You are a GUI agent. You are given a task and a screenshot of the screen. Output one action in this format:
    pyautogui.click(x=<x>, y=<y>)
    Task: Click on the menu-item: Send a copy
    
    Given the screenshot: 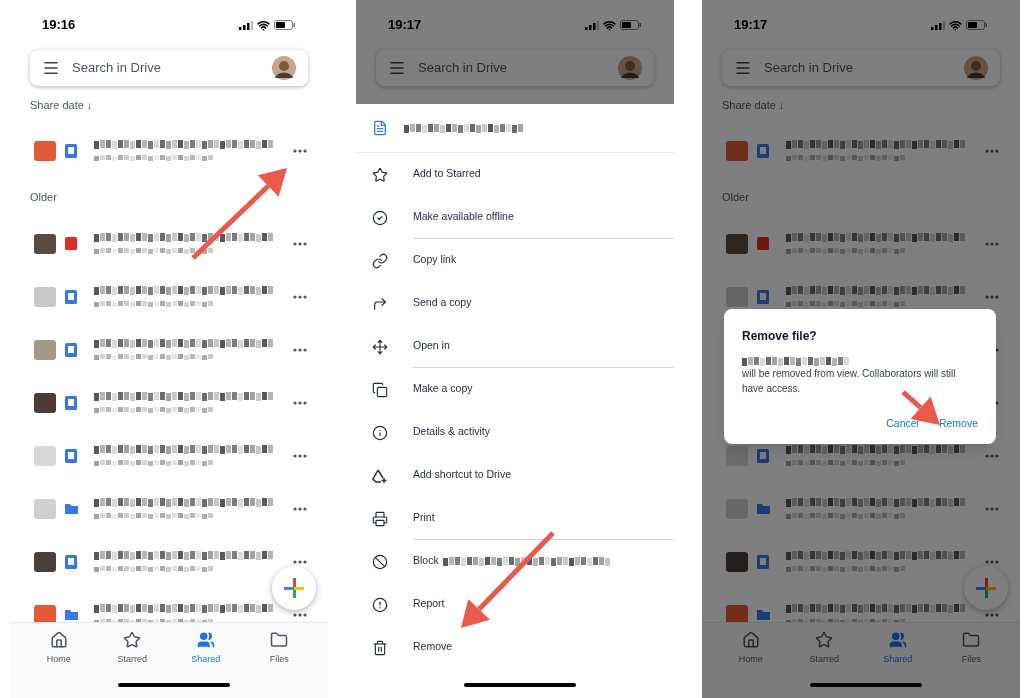 What is the action you would take?
    pyautogui.click(x=515, y=303)
    